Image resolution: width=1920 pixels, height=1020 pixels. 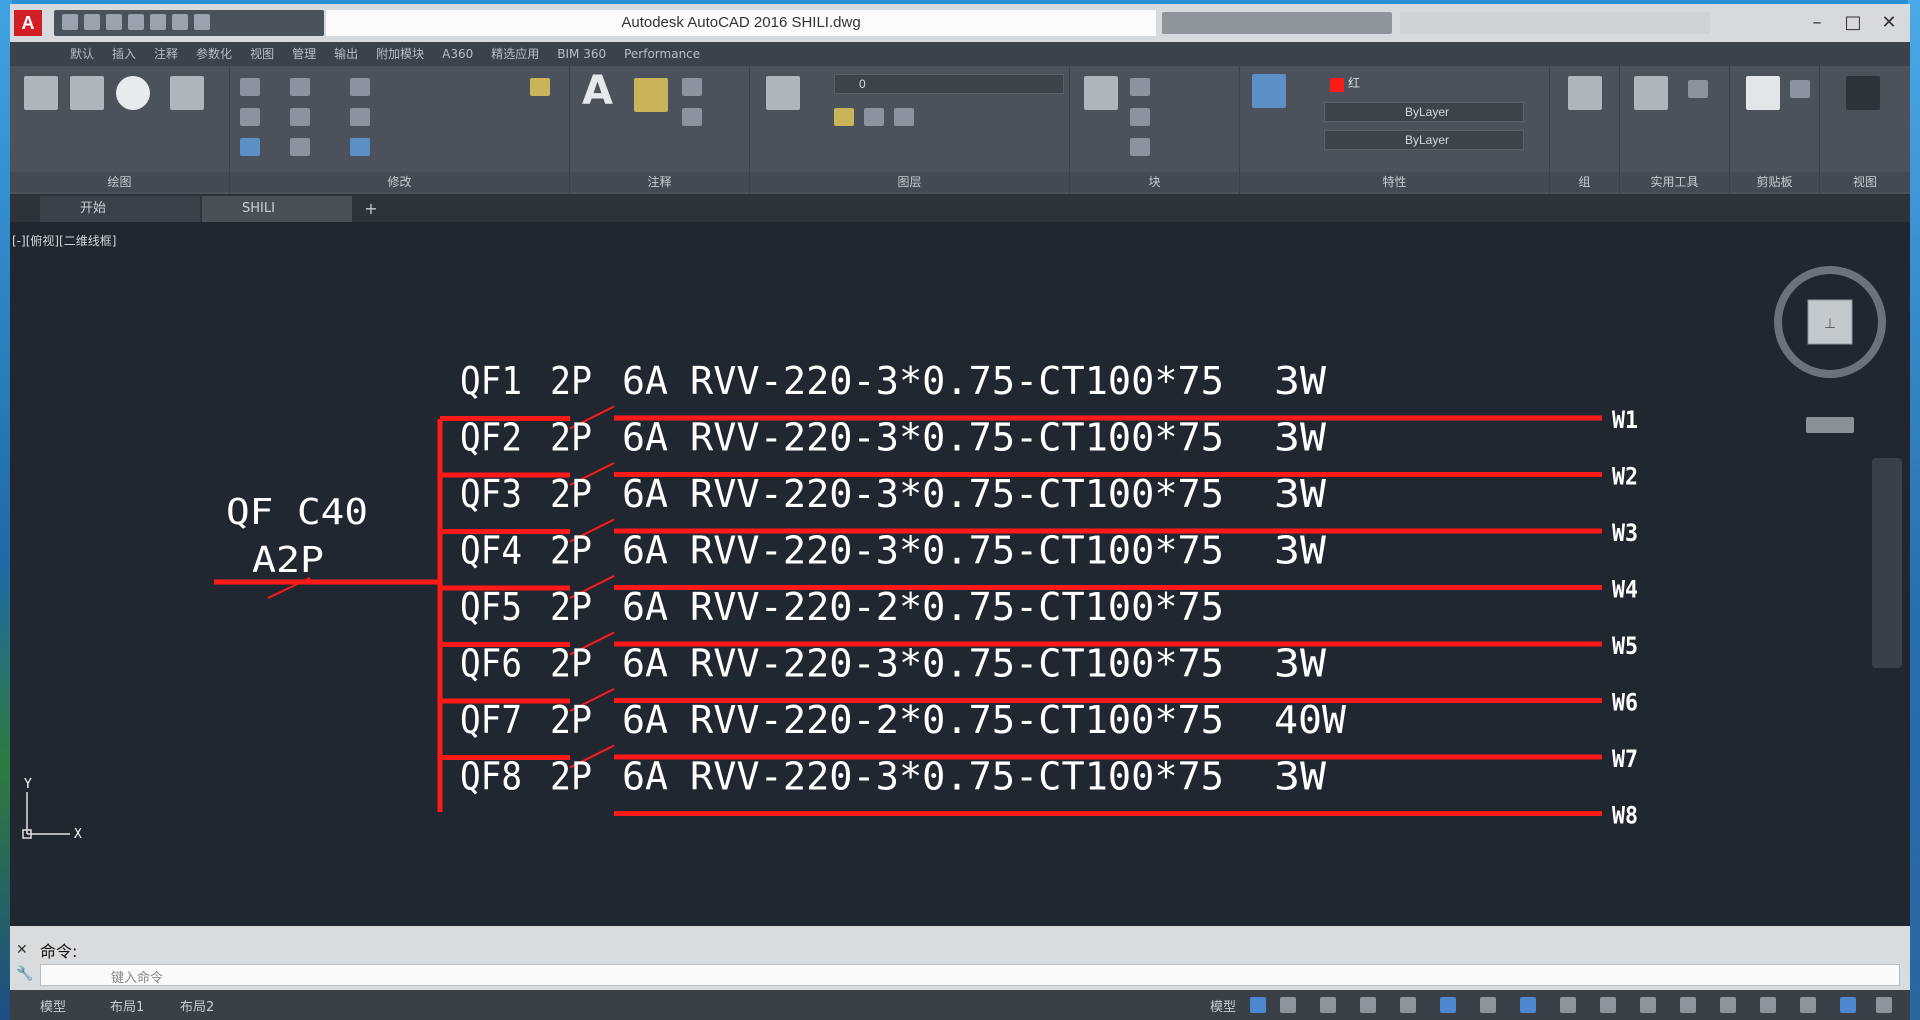 What do you see at coordinates (1830, 322) in the screenshot?
I see `viewcube: ⊥` at bounding box center [1830, 322].